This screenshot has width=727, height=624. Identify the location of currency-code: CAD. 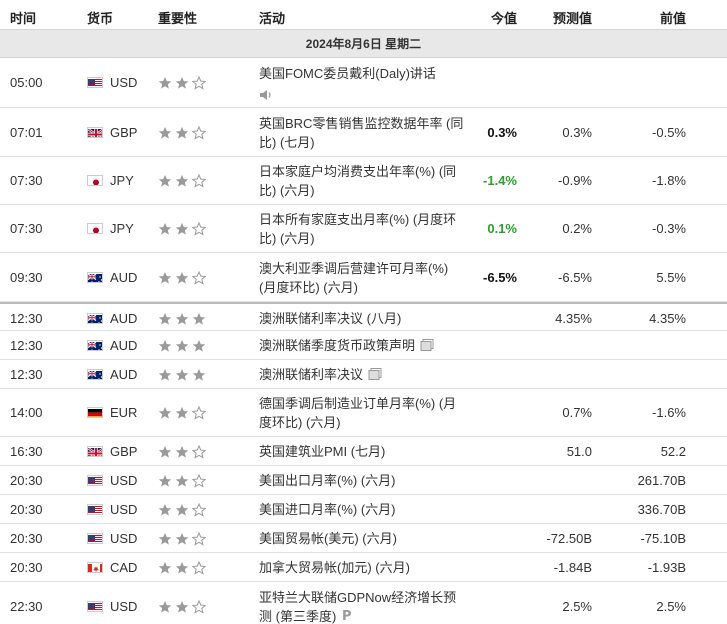
(124, 567).